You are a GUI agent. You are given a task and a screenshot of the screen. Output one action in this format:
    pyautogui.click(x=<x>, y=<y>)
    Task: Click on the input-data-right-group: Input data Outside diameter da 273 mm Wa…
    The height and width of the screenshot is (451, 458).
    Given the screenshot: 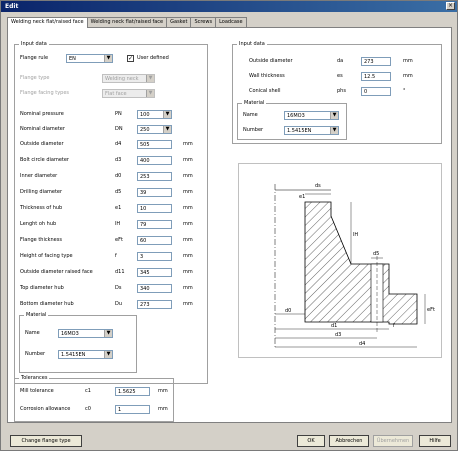 What is the action you would take?
    pyautogui.click(x=337, y=92)
    